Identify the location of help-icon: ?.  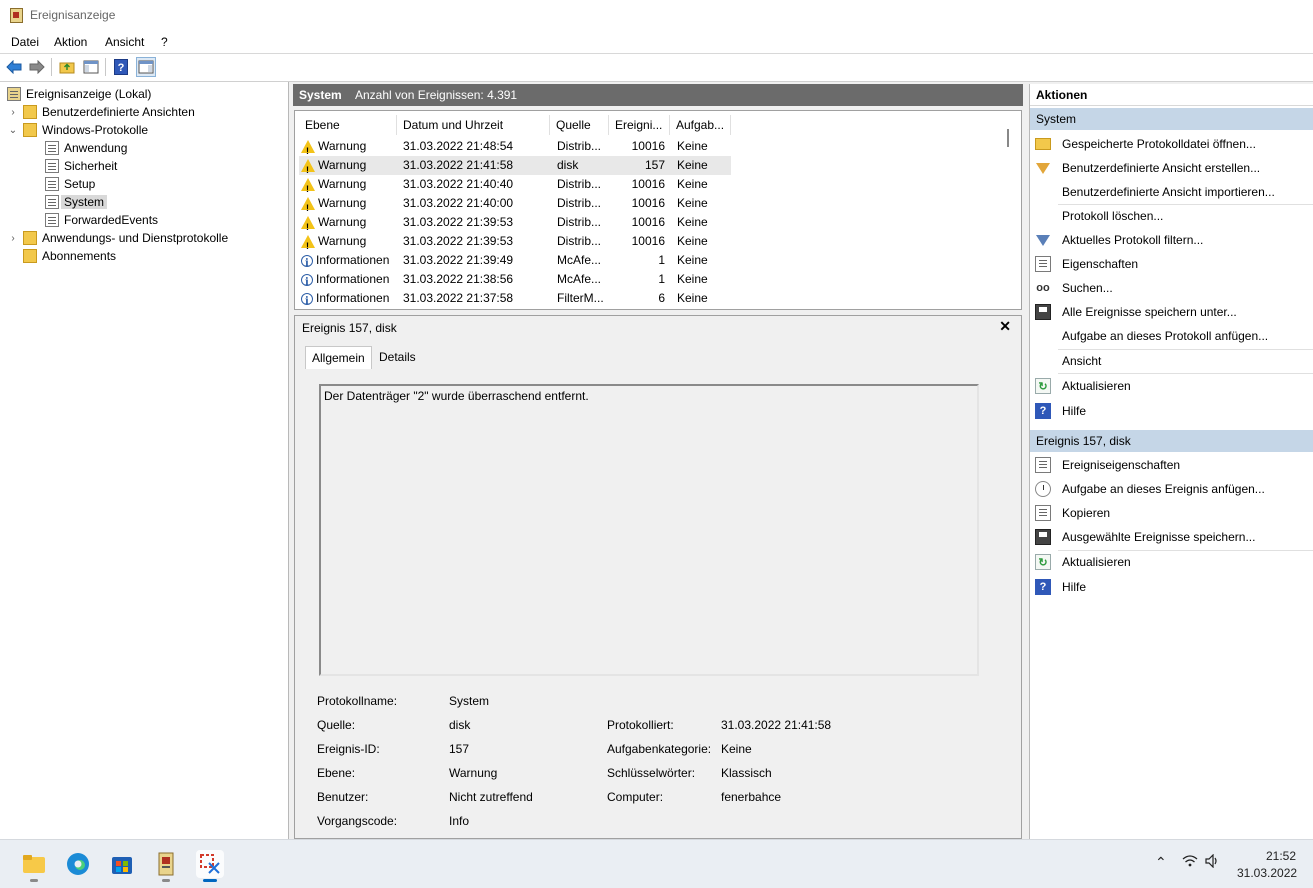
(121, 67).